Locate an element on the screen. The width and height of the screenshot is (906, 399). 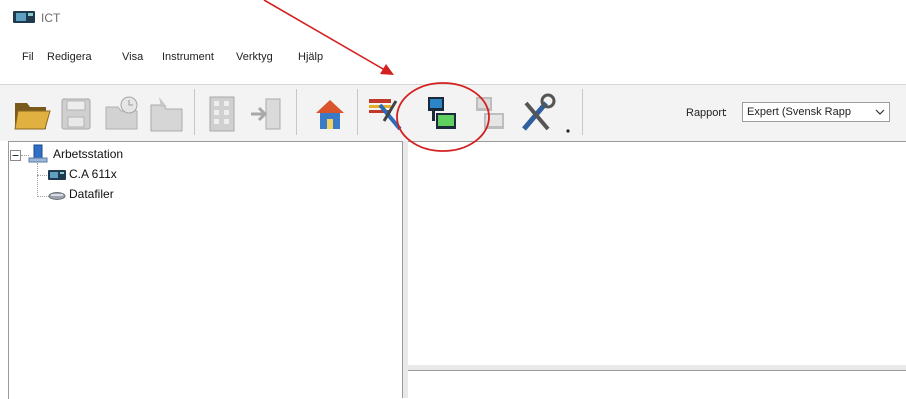
import-icon is located at coordinates (266, 113).